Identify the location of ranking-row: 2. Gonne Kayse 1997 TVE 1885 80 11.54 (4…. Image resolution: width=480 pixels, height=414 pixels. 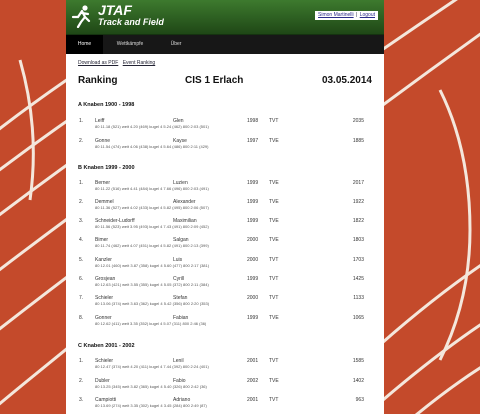
(225, 144).